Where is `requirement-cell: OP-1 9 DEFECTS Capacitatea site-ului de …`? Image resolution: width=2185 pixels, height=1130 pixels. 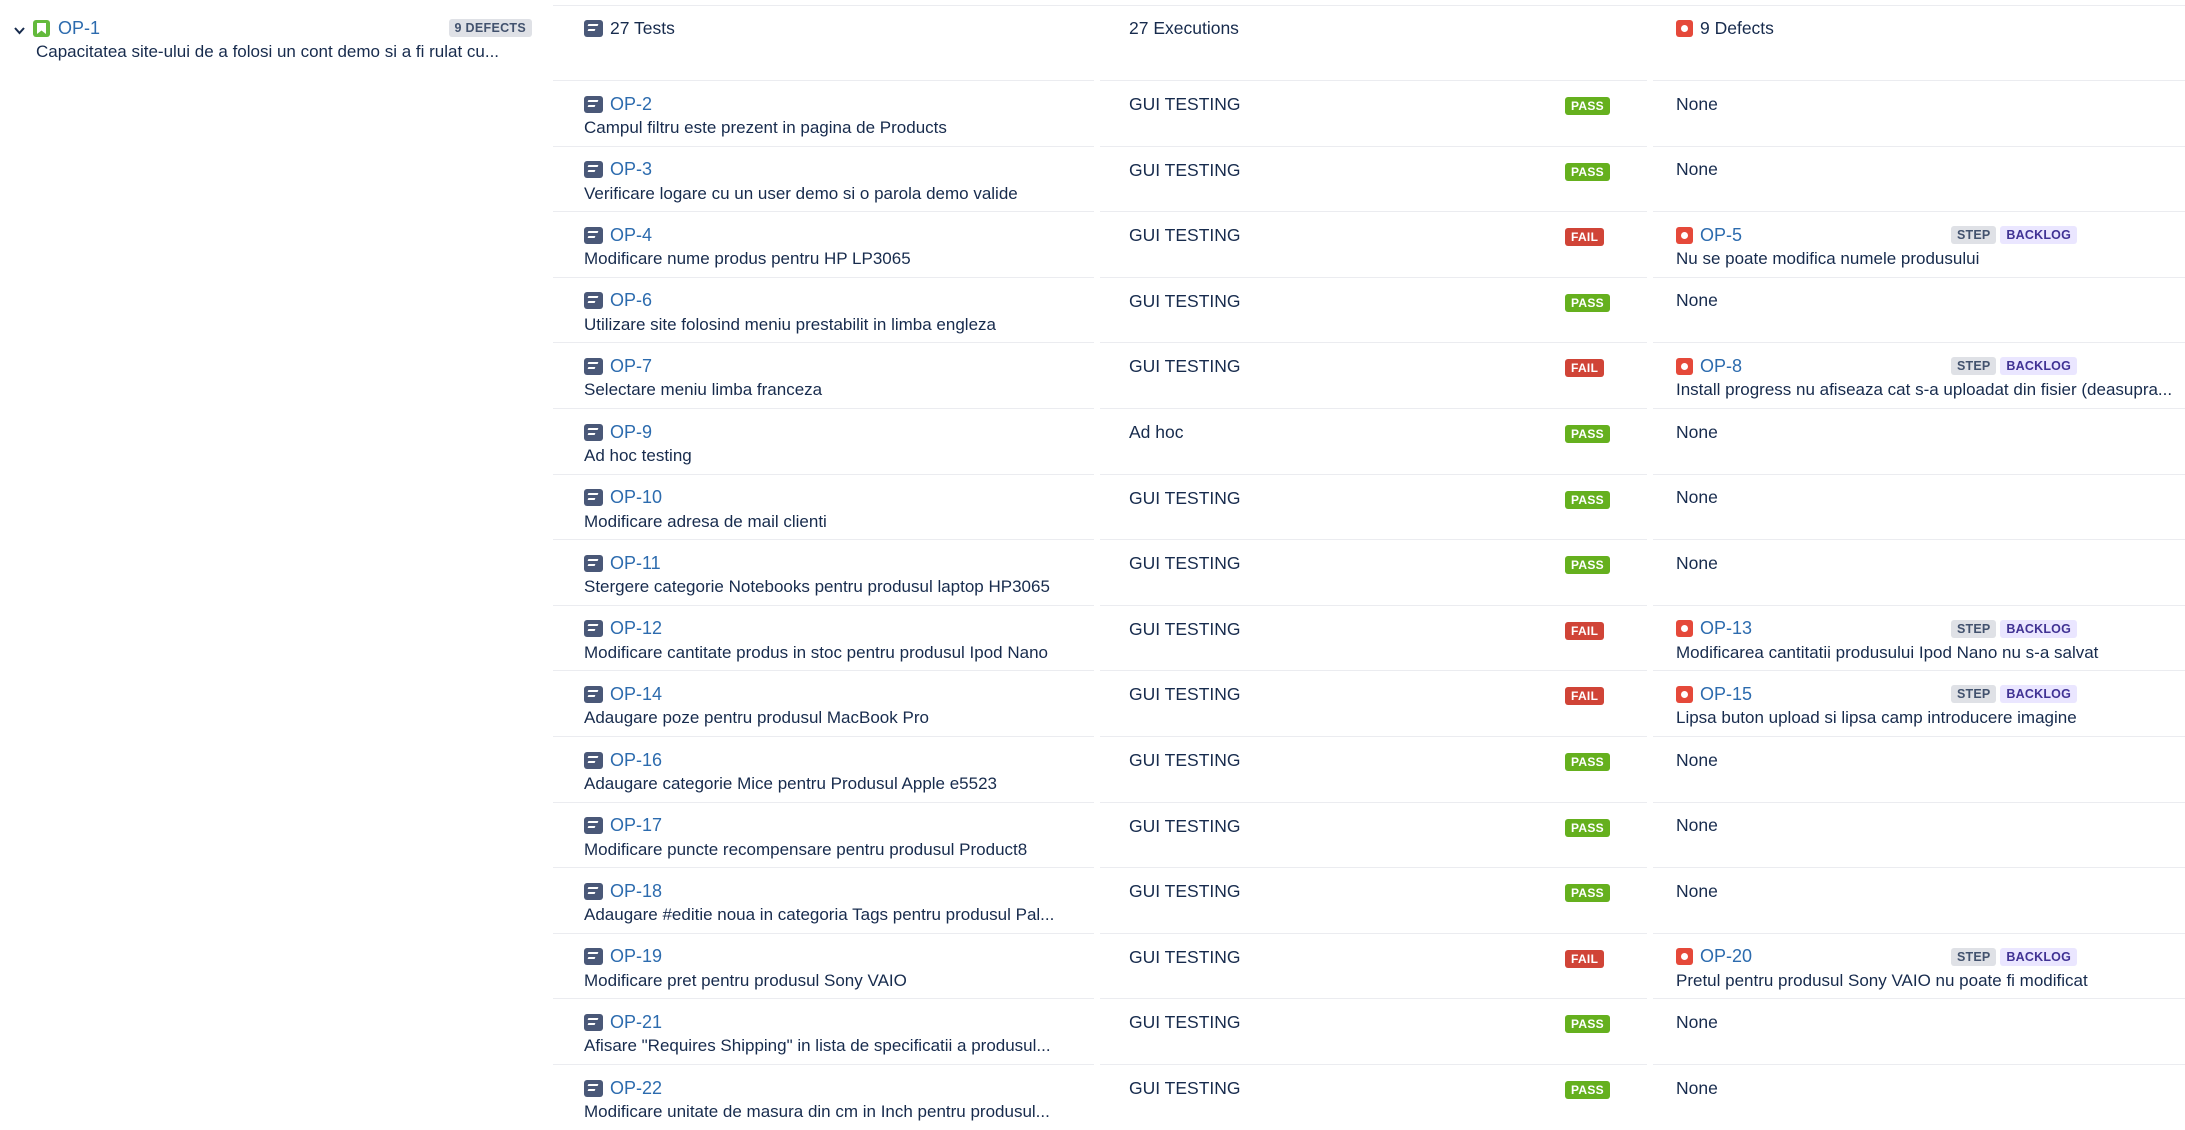
requirement-cell: OP-1 9 DEFECTS Capacitatea site-ului de … is located at coordinates (272, 38).